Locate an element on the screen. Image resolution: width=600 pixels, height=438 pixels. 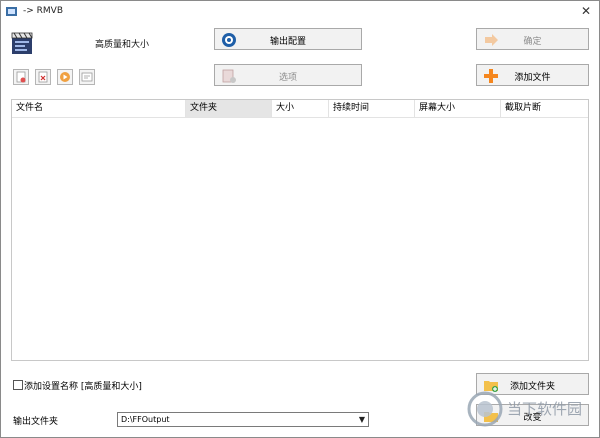
chevron-down-icon: ▼ is located at coordinates (361, 419).